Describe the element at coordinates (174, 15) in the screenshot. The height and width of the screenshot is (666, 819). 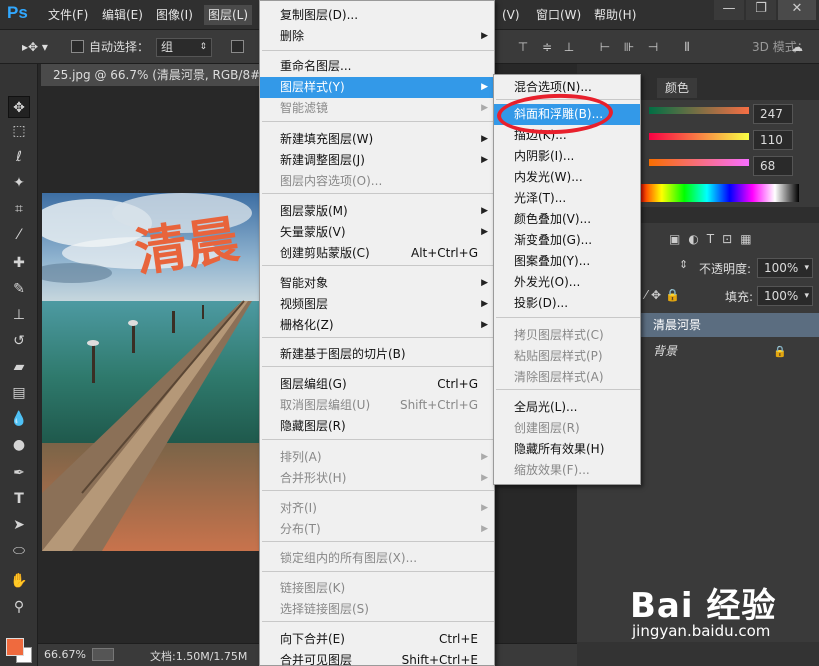
I see `menu-image: 图像(I)` at that location.